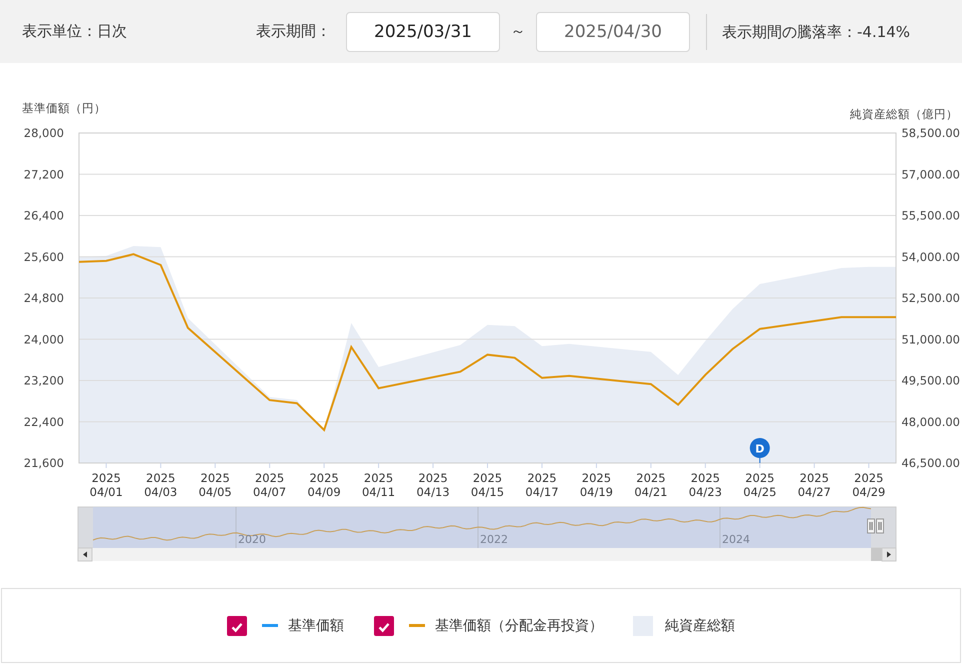 The width and height of the screenshot is (962, 665). What do you see at coordinates (75, 31) in the screenshot?
I see `display-unit-label: 表示単位：日次` at bounding box center [75, 31].